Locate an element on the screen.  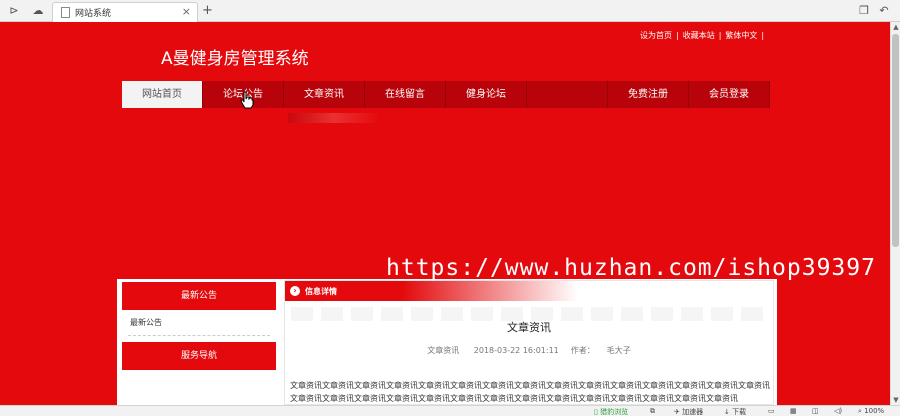
article-meta: 文章资讯 2018-03-22 16:01:11 作者： 毛大子 is located at coordinates (529, 350).